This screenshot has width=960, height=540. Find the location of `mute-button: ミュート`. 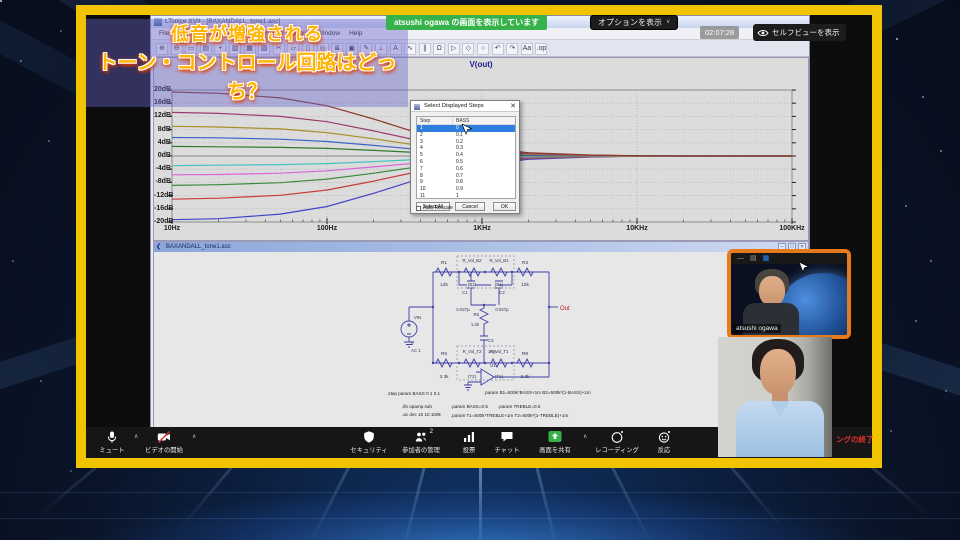

mute-button: ミュート is located at coordinates (112, 442).